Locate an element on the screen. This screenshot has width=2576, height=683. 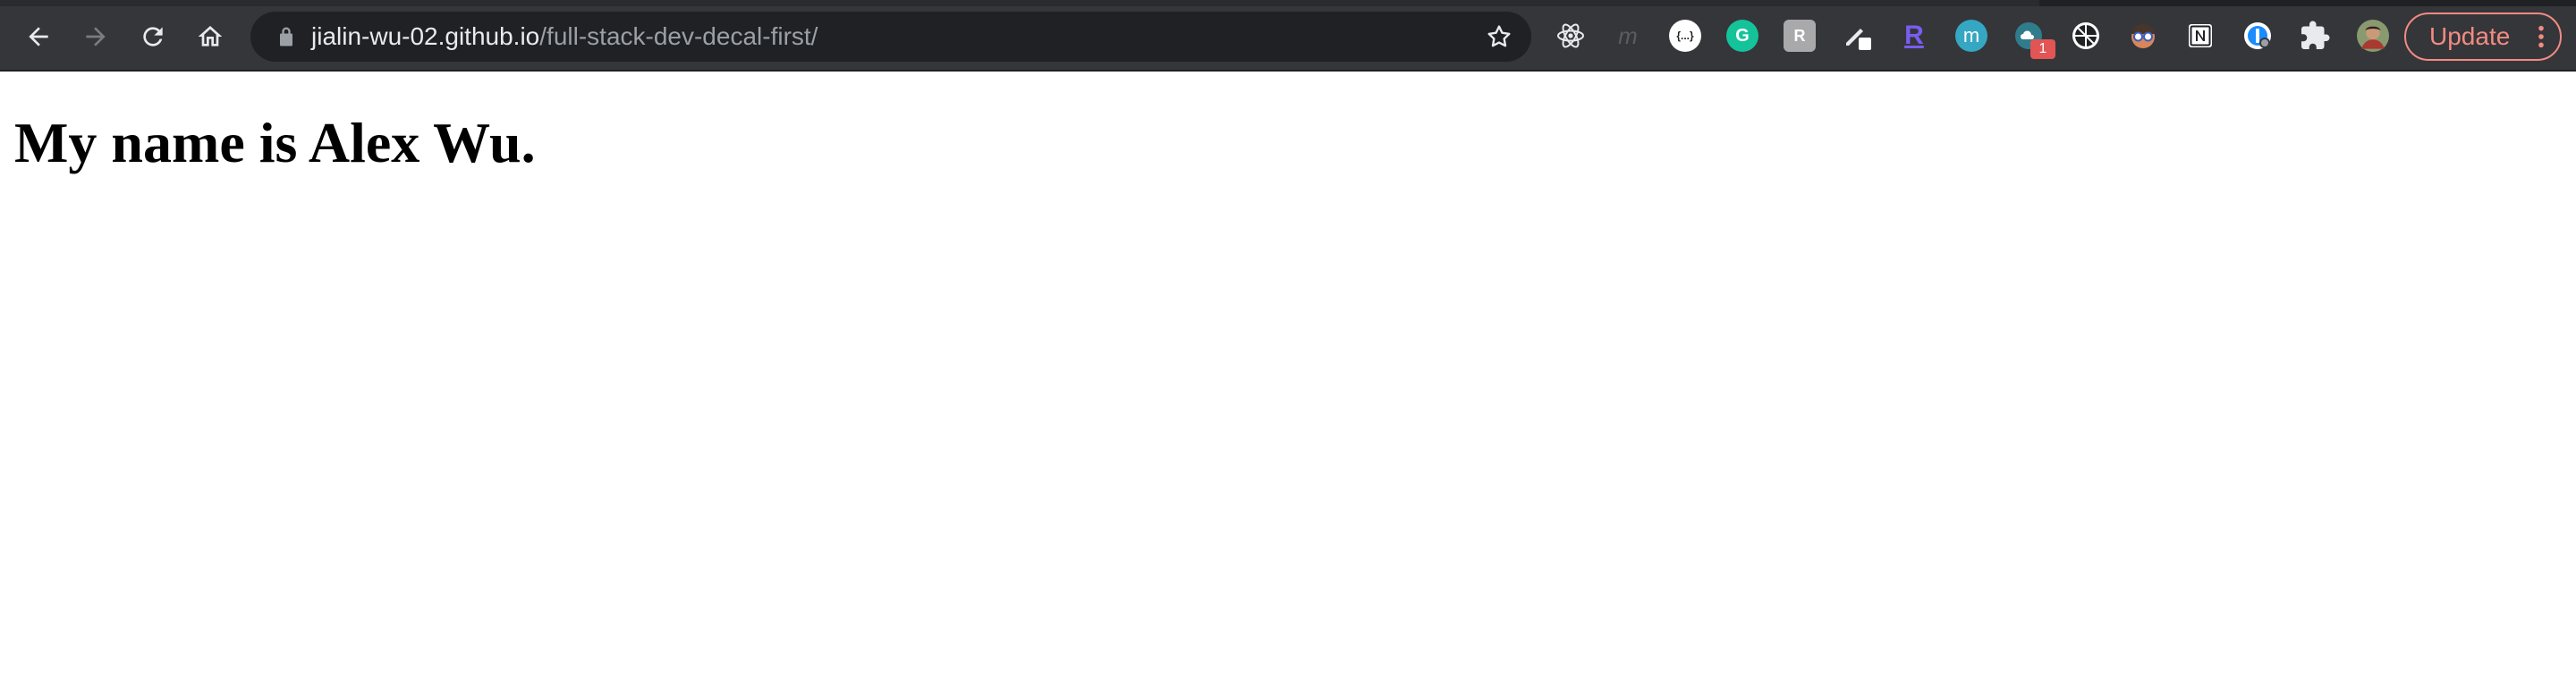
forward-button is located at coordinates (95, 36).